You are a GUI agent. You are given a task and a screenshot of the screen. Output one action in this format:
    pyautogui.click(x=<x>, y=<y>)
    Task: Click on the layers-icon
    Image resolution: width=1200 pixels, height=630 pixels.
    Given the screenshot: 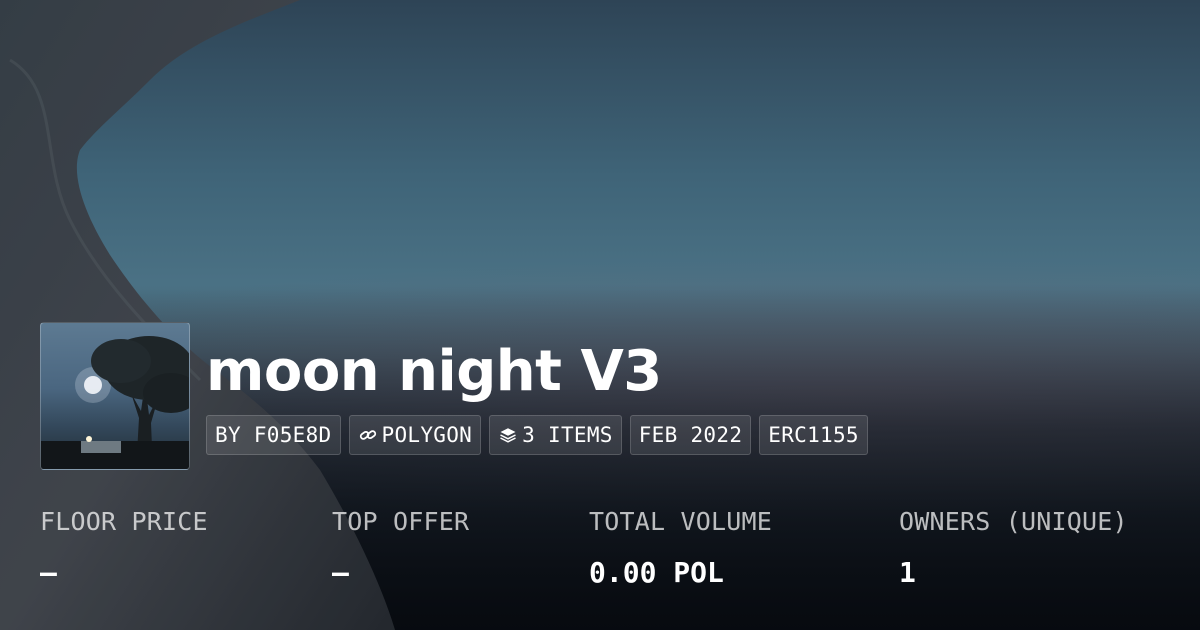 What is the action you would take?
    pyautogui.click(x=508, y=435)
    